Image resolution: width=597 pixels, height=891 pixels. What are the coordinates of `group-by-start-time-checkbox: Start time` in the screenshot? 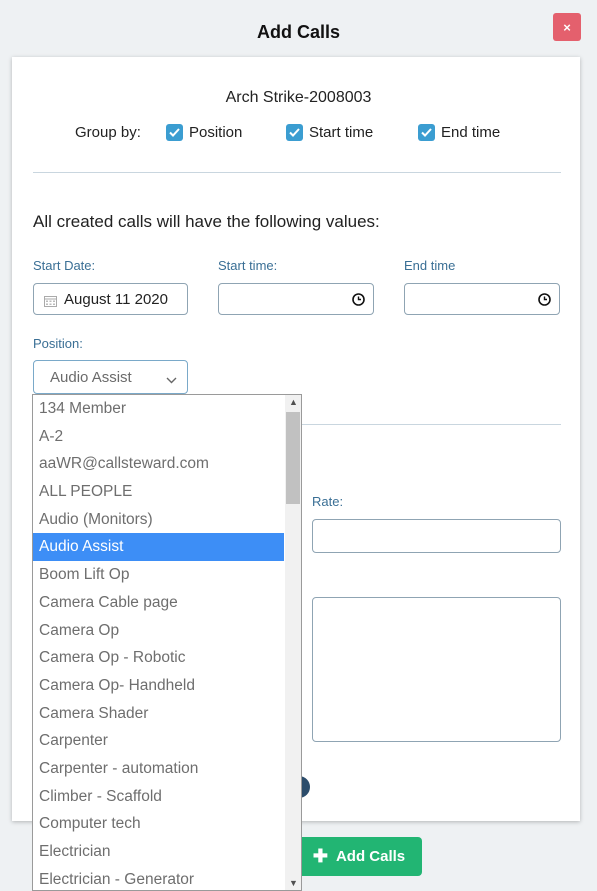 It's located at (329, 132).